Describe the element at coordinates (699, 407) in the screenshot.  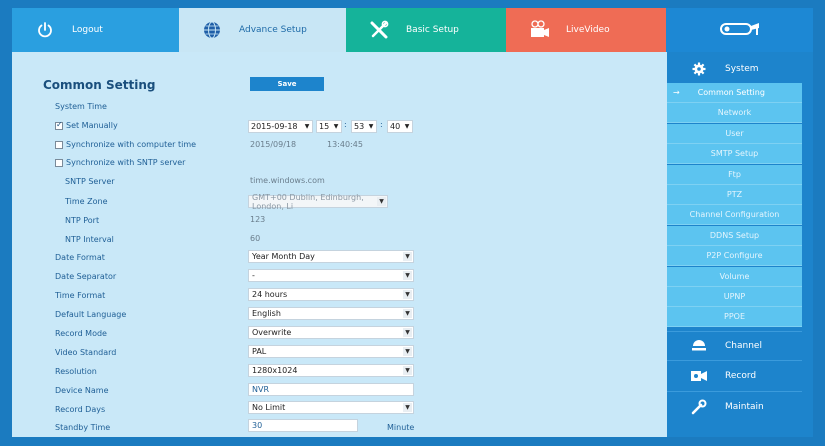
I see `wrench-icon` at that location.